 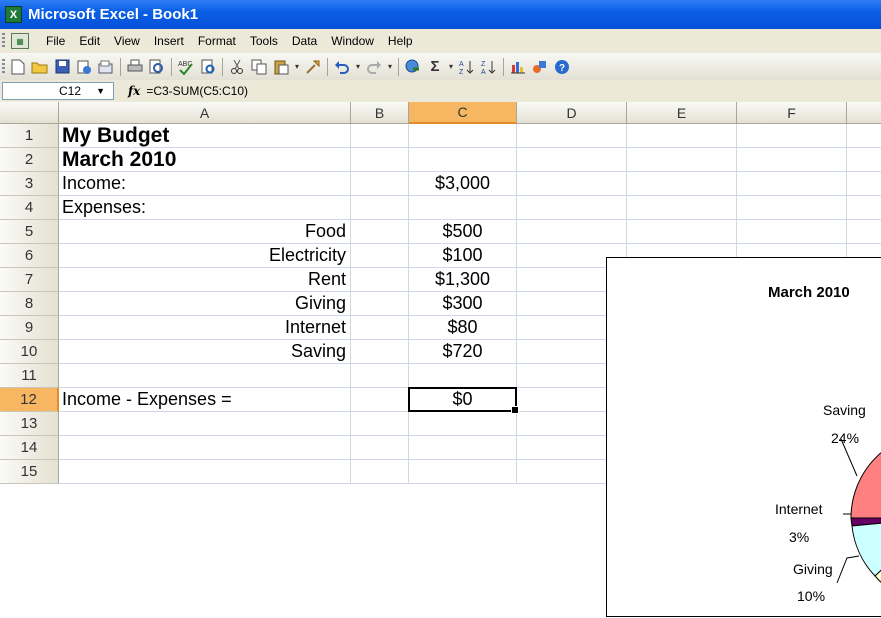 I want to click on cell-a14, so click(x=205, y=448).